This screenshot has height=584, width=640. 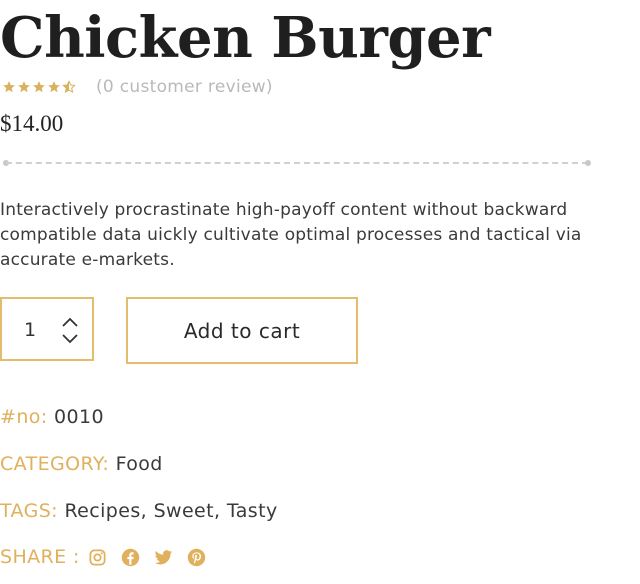 I want to click on star-rating, so click(x=39, y=87).